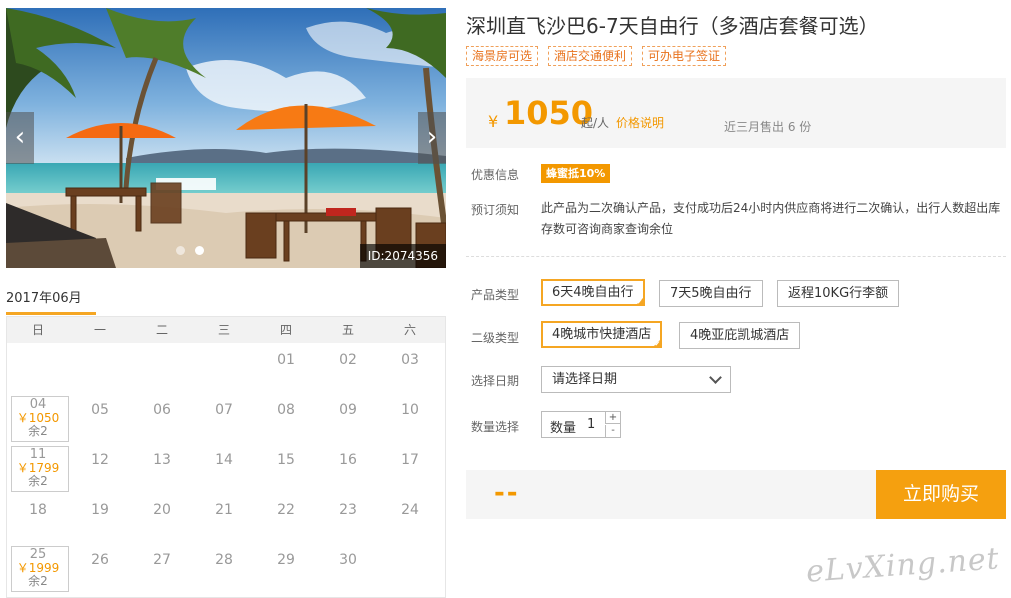 The width and height of the screenshot is (1011, 598). What do you see at coordinates (224, 510) in the screenshot?
I see `calendar-day: 21` at bounding box center [224, 510].